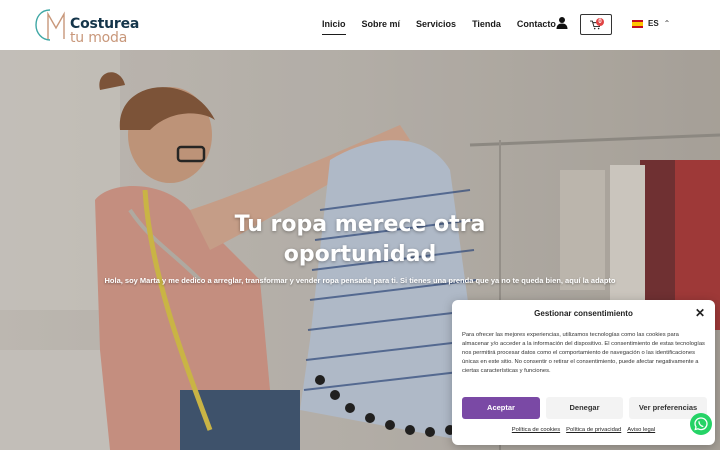 Image resolution: width=720 pixels, height=450 pixels. Describe the element at coordinates (486, 27) in the screenshot. I see `nav-item-tienda: Tienda` at that location.